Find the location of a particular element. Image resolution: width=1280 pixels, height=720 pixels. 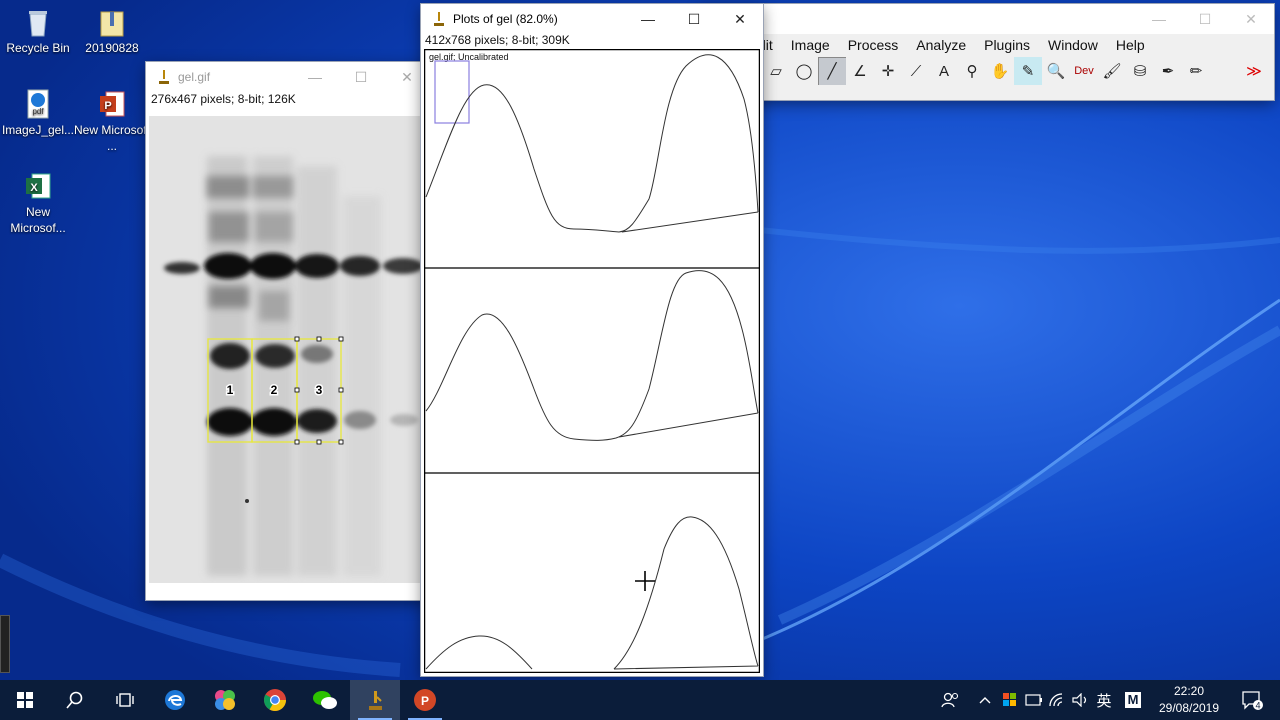

menu-image: Image is located at coordinates (811, 45).